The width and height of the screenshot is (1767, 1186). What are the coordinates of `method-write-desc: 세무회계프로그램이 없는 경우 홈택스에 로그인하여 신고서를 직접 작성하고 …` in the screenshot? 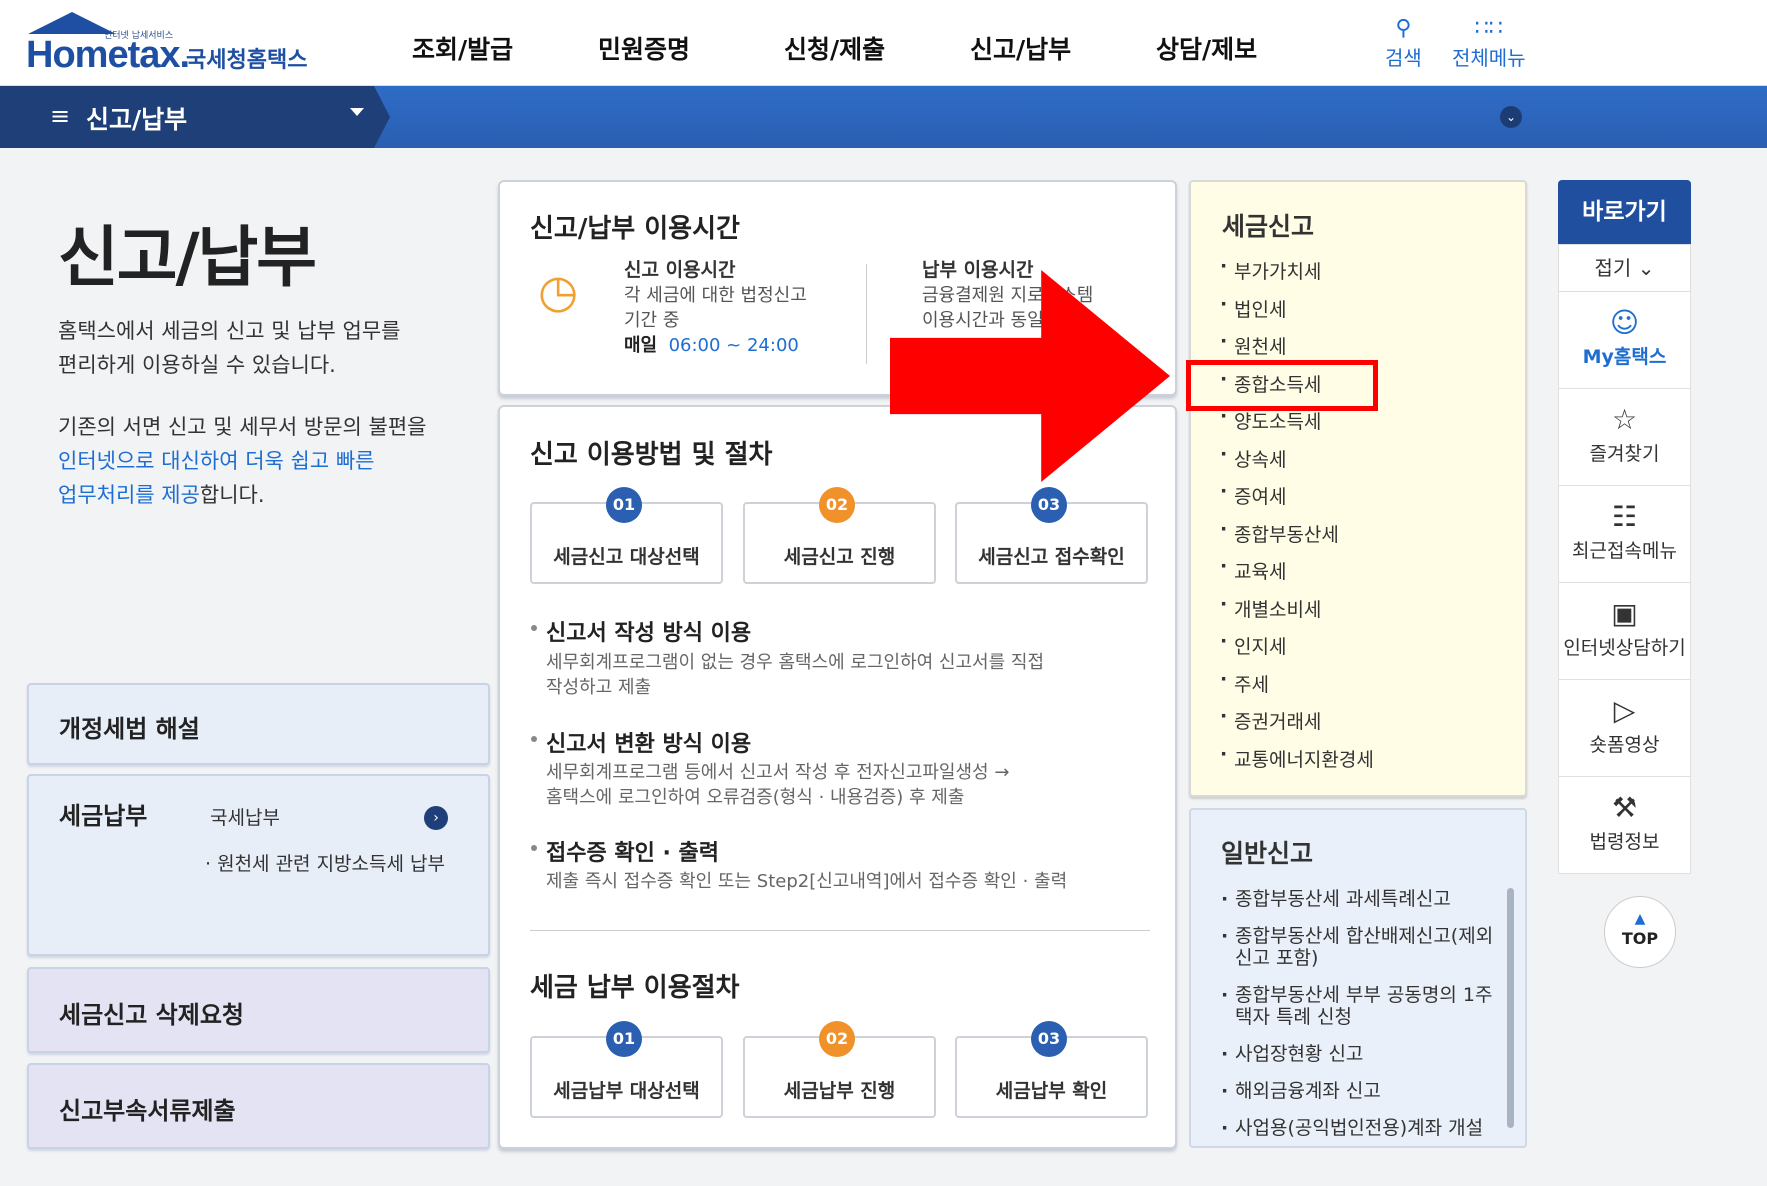 It's located at (795, 675).